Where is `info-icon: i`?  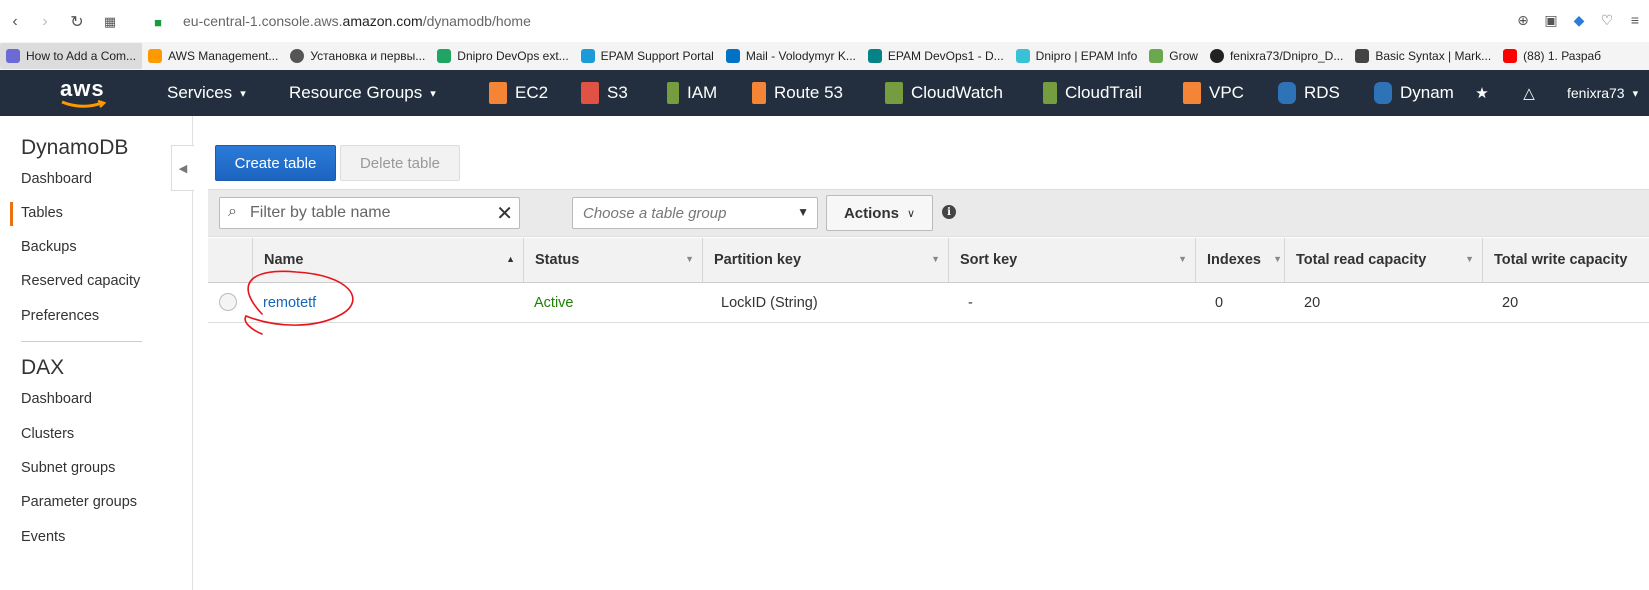
info-icon: i is located at coordinates (949, 212).